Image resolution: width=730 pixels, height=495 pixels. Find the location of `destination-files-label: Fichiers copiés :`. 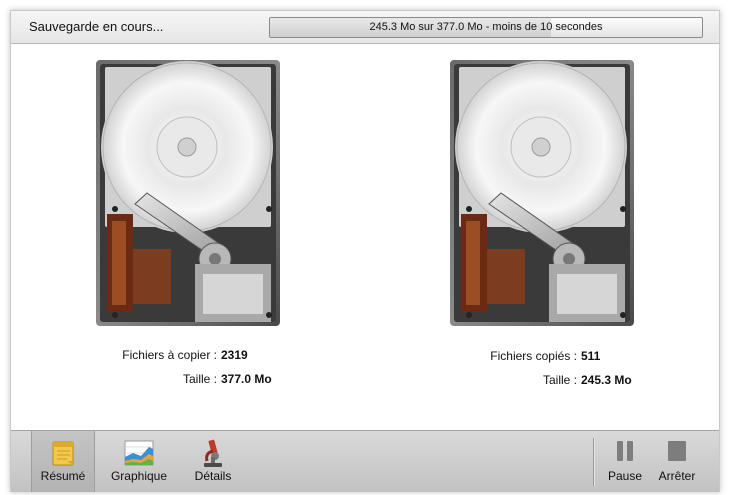

destination-files-label: Fichiers copiés : is located at coordinates (533, 356).